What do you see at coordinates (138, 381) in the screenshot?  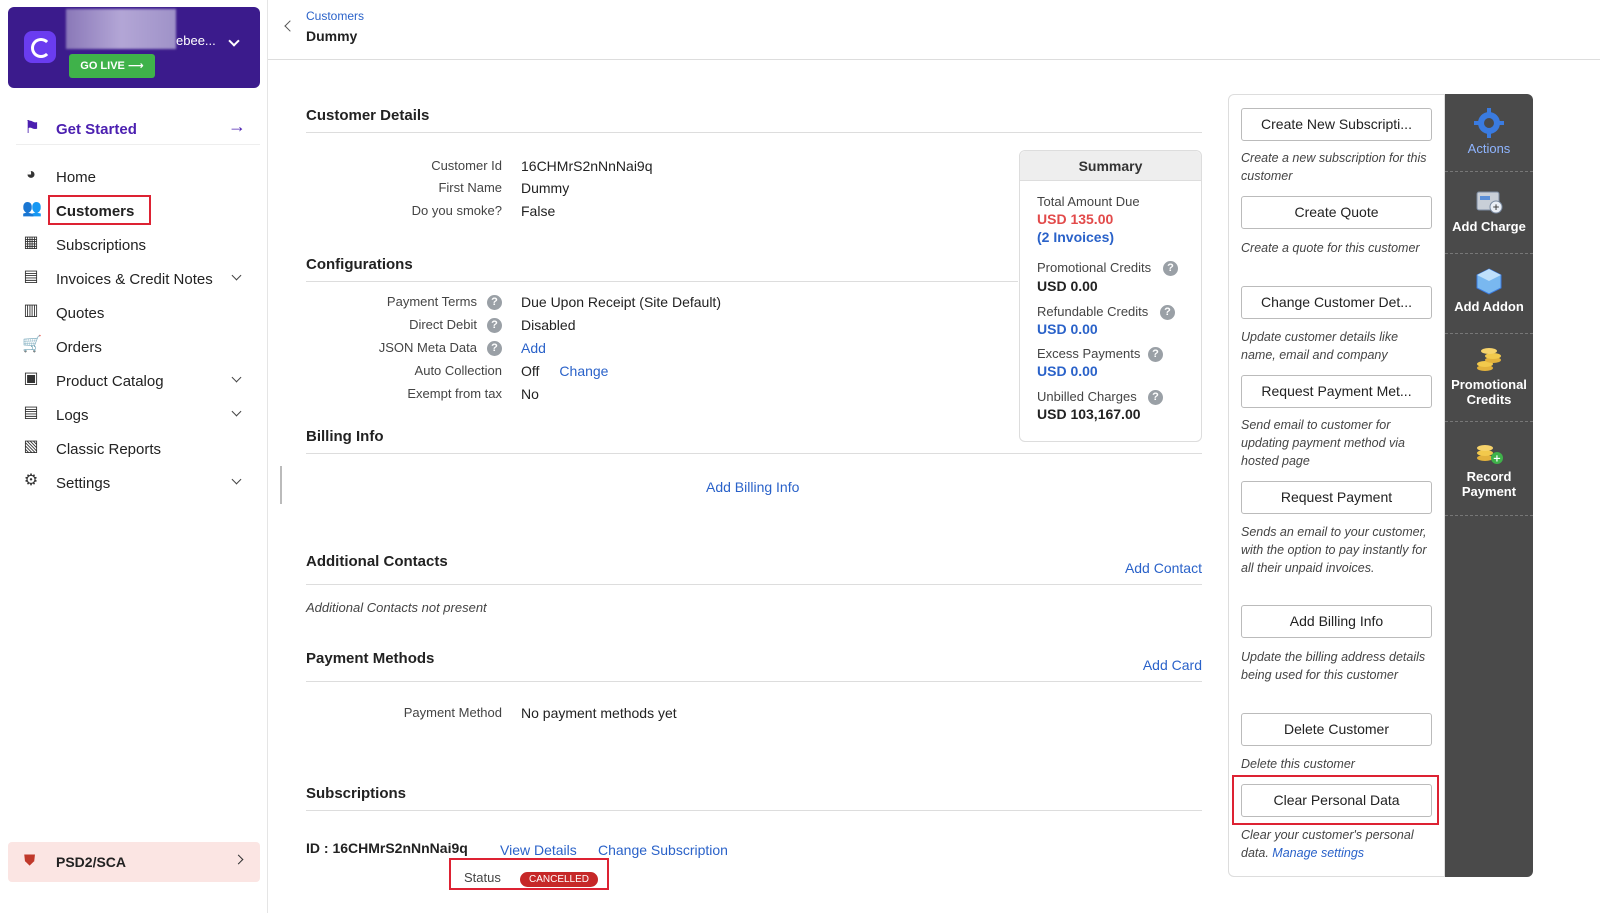 I see `sidebar-item-product-catalog: ▣ Product Catalog` at bounding box center [138, 381].